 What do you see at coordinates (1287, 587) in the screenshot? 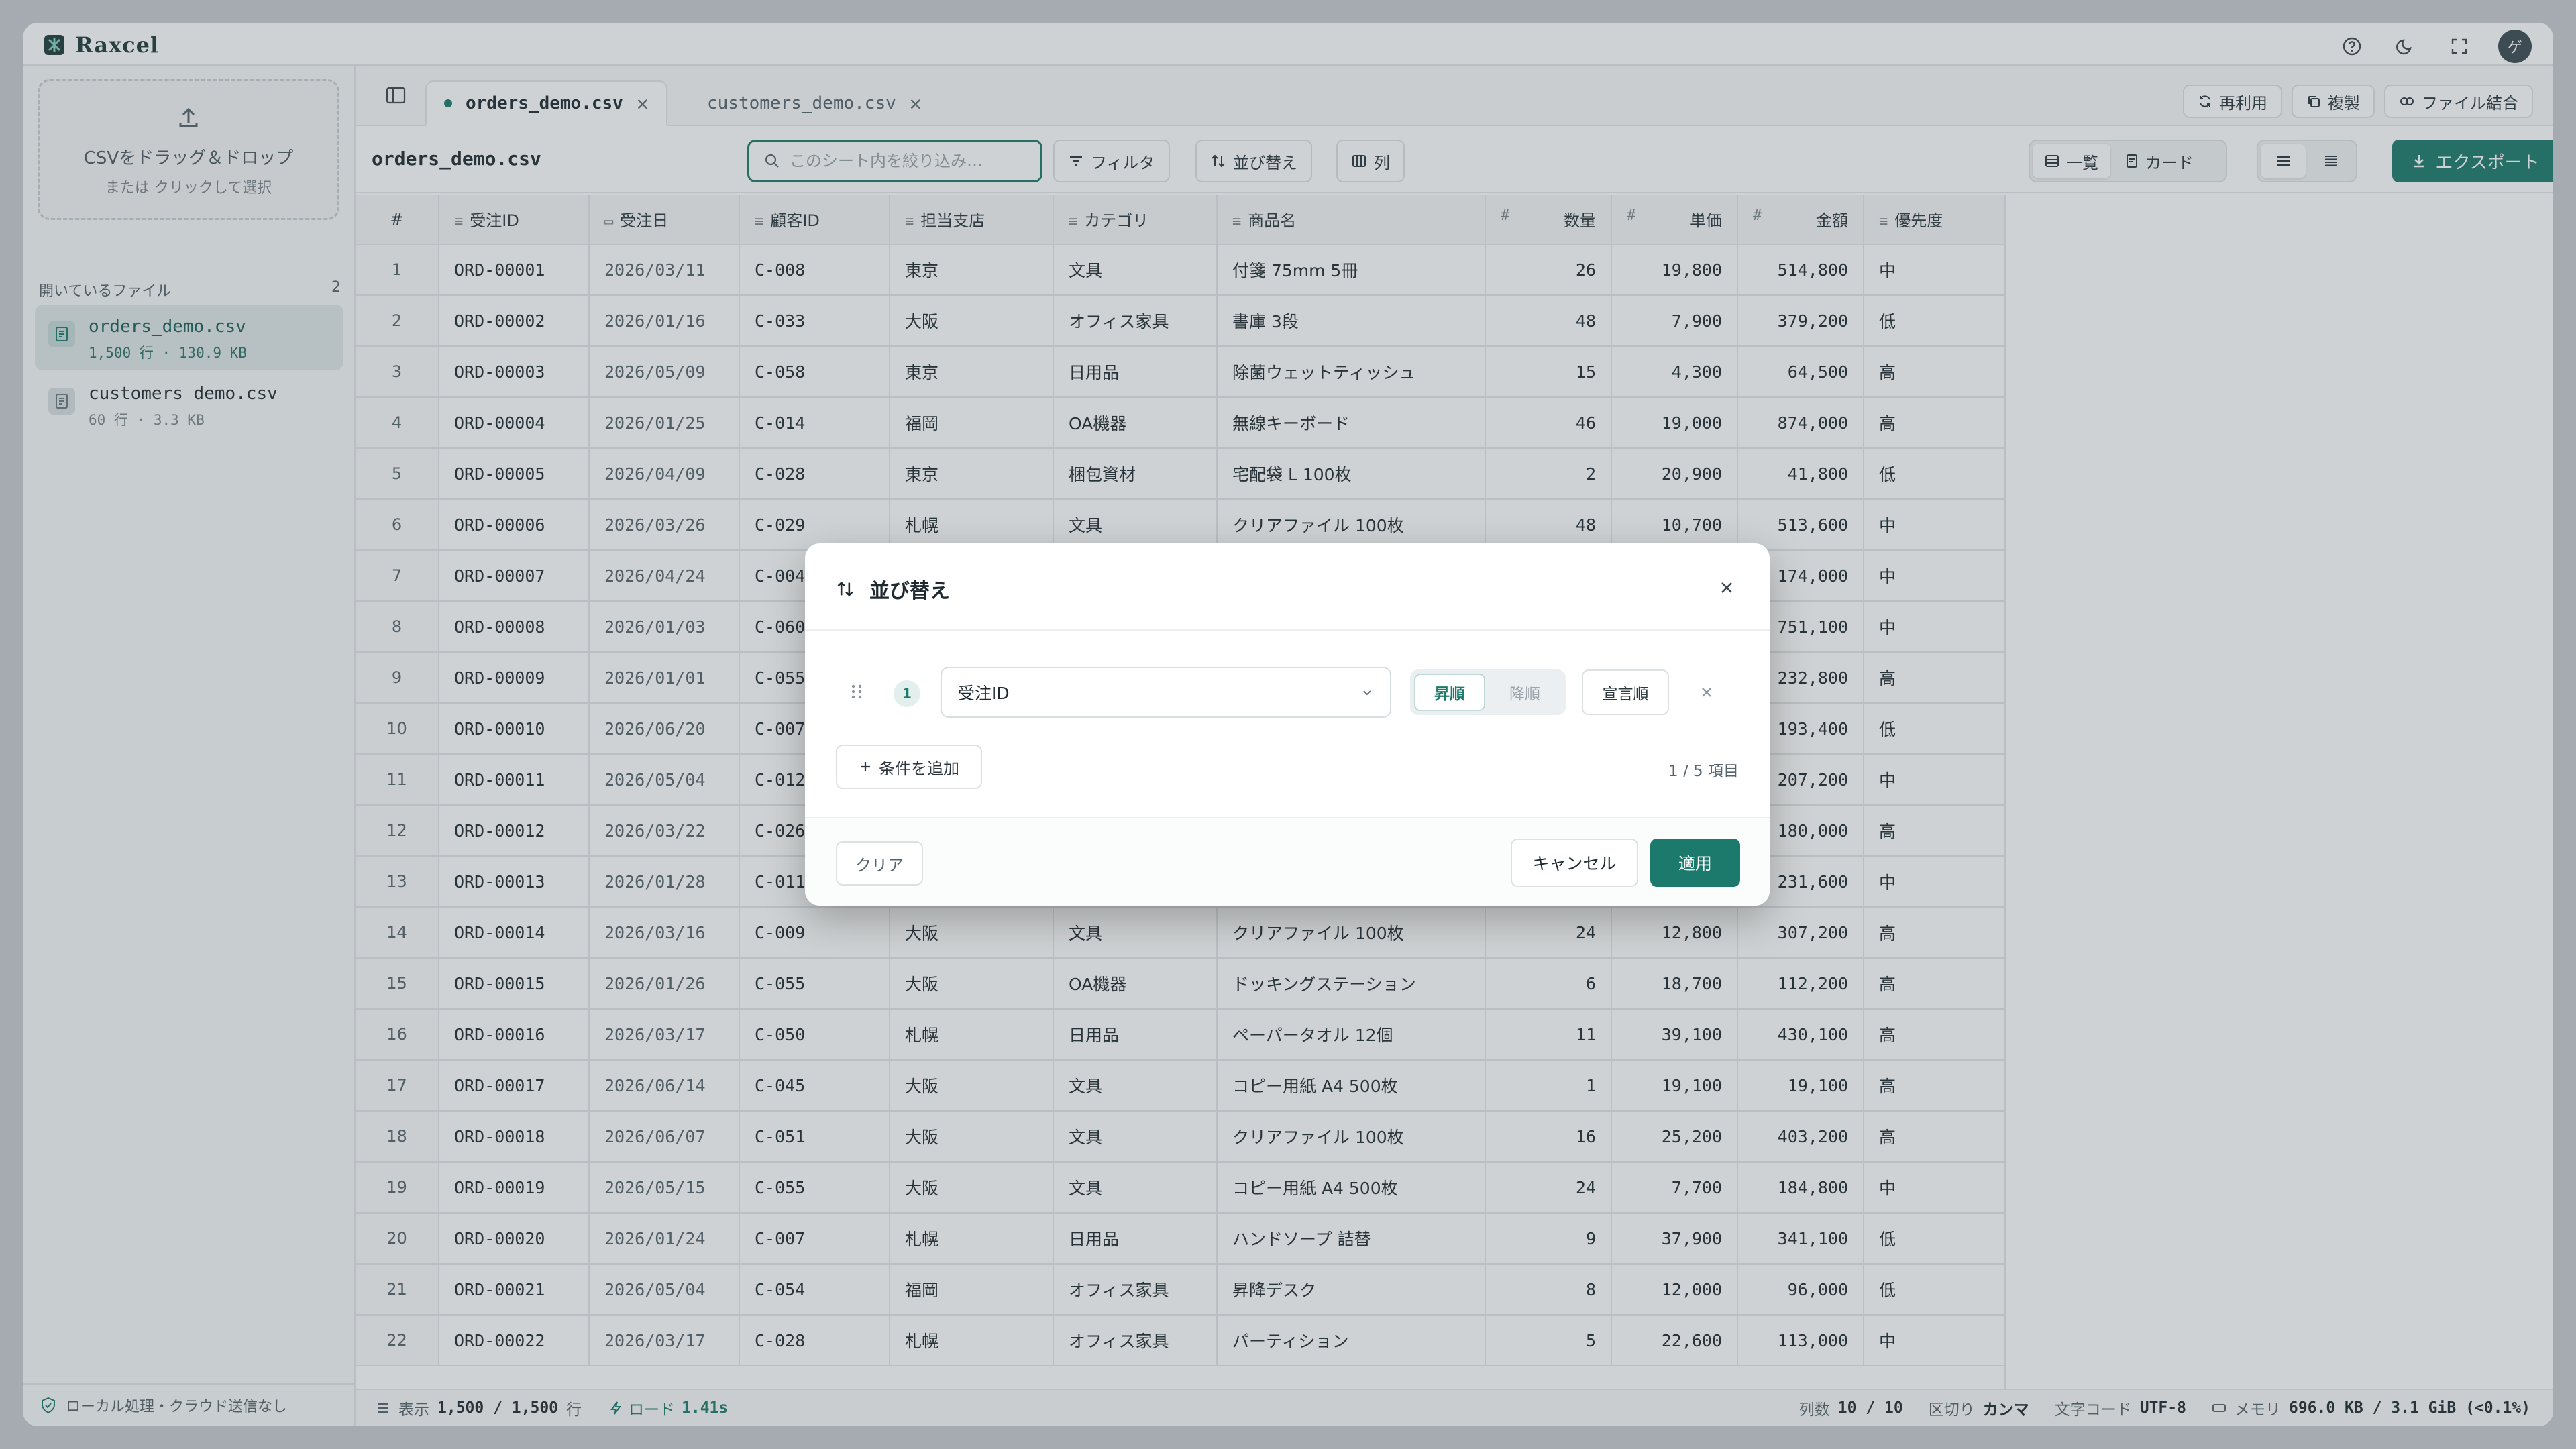
I see `dialog-header: 並び替え` at bounding box center [1287, 587].